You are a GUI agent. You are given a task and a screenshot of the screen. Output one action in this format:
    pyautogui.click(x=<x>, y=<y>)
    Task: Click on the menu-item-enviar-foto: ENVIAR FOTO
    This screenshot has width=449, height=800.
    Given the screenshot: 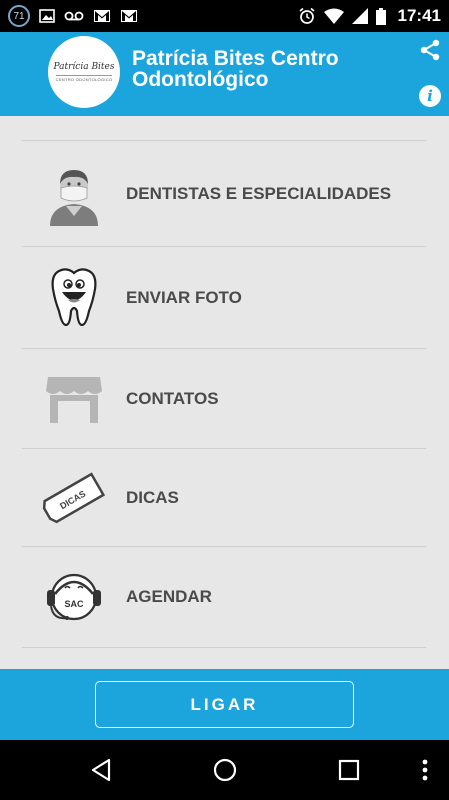 What is the action you would take?
    pyautogui.click(x=224, y=297)
    